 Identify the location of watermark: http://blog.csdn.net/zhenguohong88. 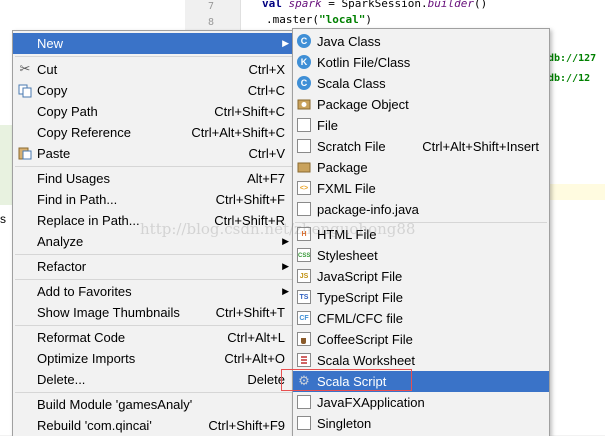
(278, 229).